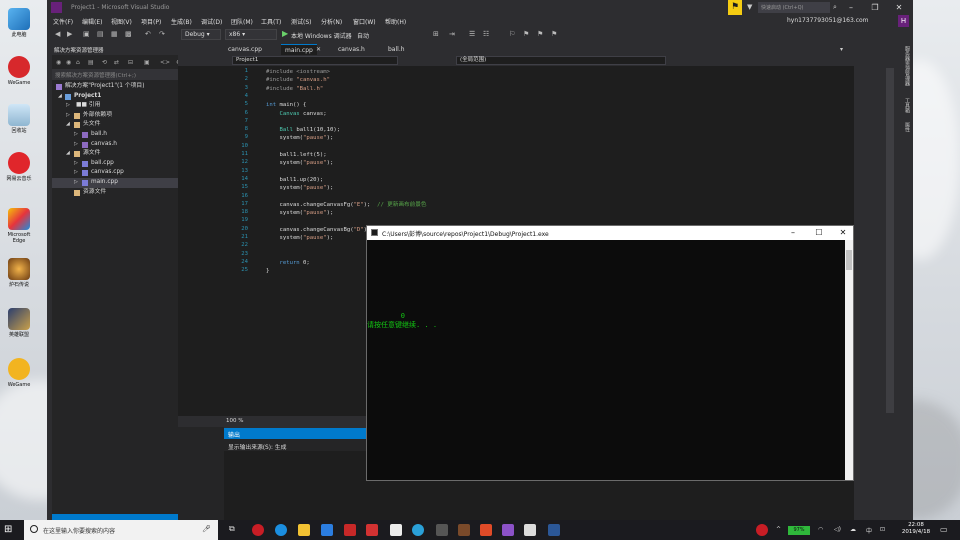 The height and width of the screenshot is (540, 960). Describe the element at coordinates (526, 34) in the screenshot. I see `prev-bookmark-icon: ⚑` at that location.